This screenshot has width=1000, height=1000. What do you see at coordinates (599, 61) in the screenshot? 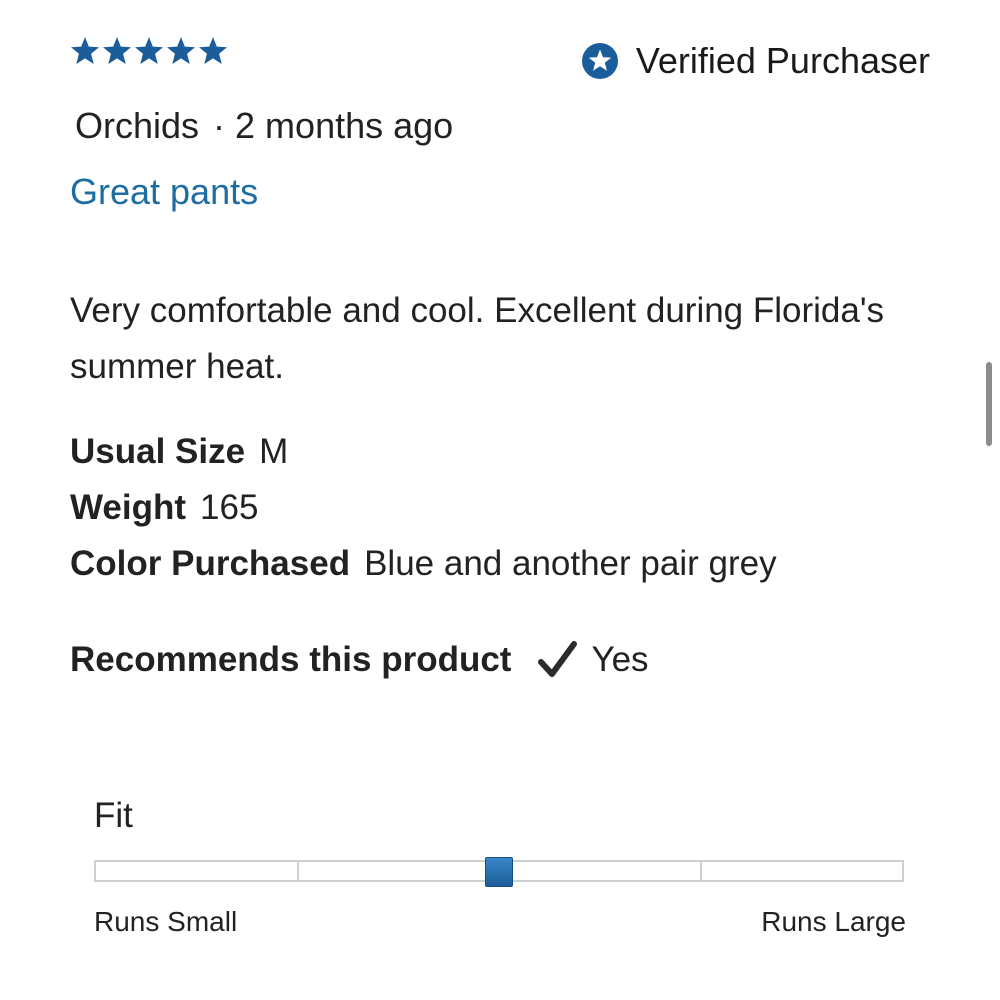
I see `star-badge-icon` at bounding box center [599, 61].